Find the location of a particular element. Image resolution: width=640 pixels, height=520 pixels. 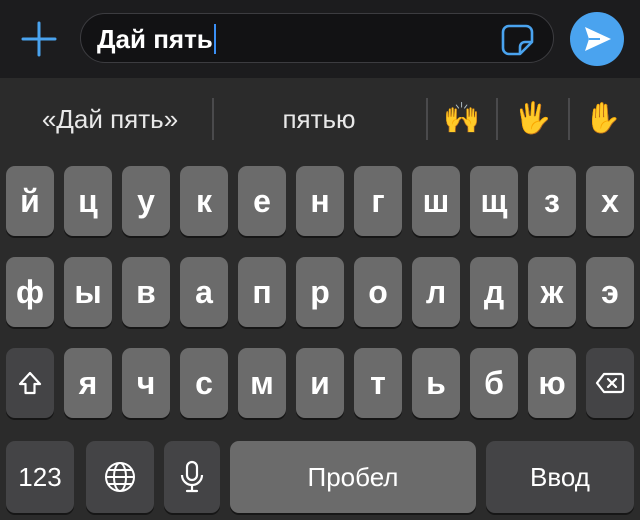

key-й: й is located at coordinates (30, 201).